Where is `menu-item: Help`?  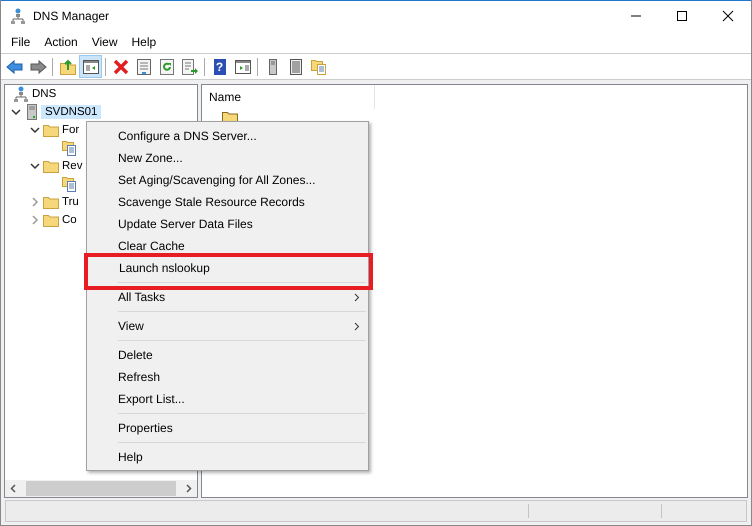
menu-item: Help is located at coordinates (227, 457).